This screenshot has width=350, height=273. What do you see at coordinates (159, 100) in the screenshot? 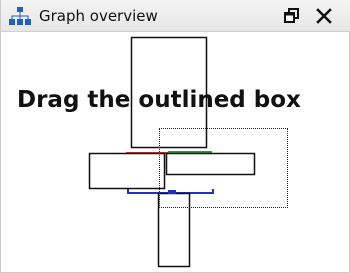
I see `drag-hint-text: Drag the outlined box` at bounding box center [159, 100].